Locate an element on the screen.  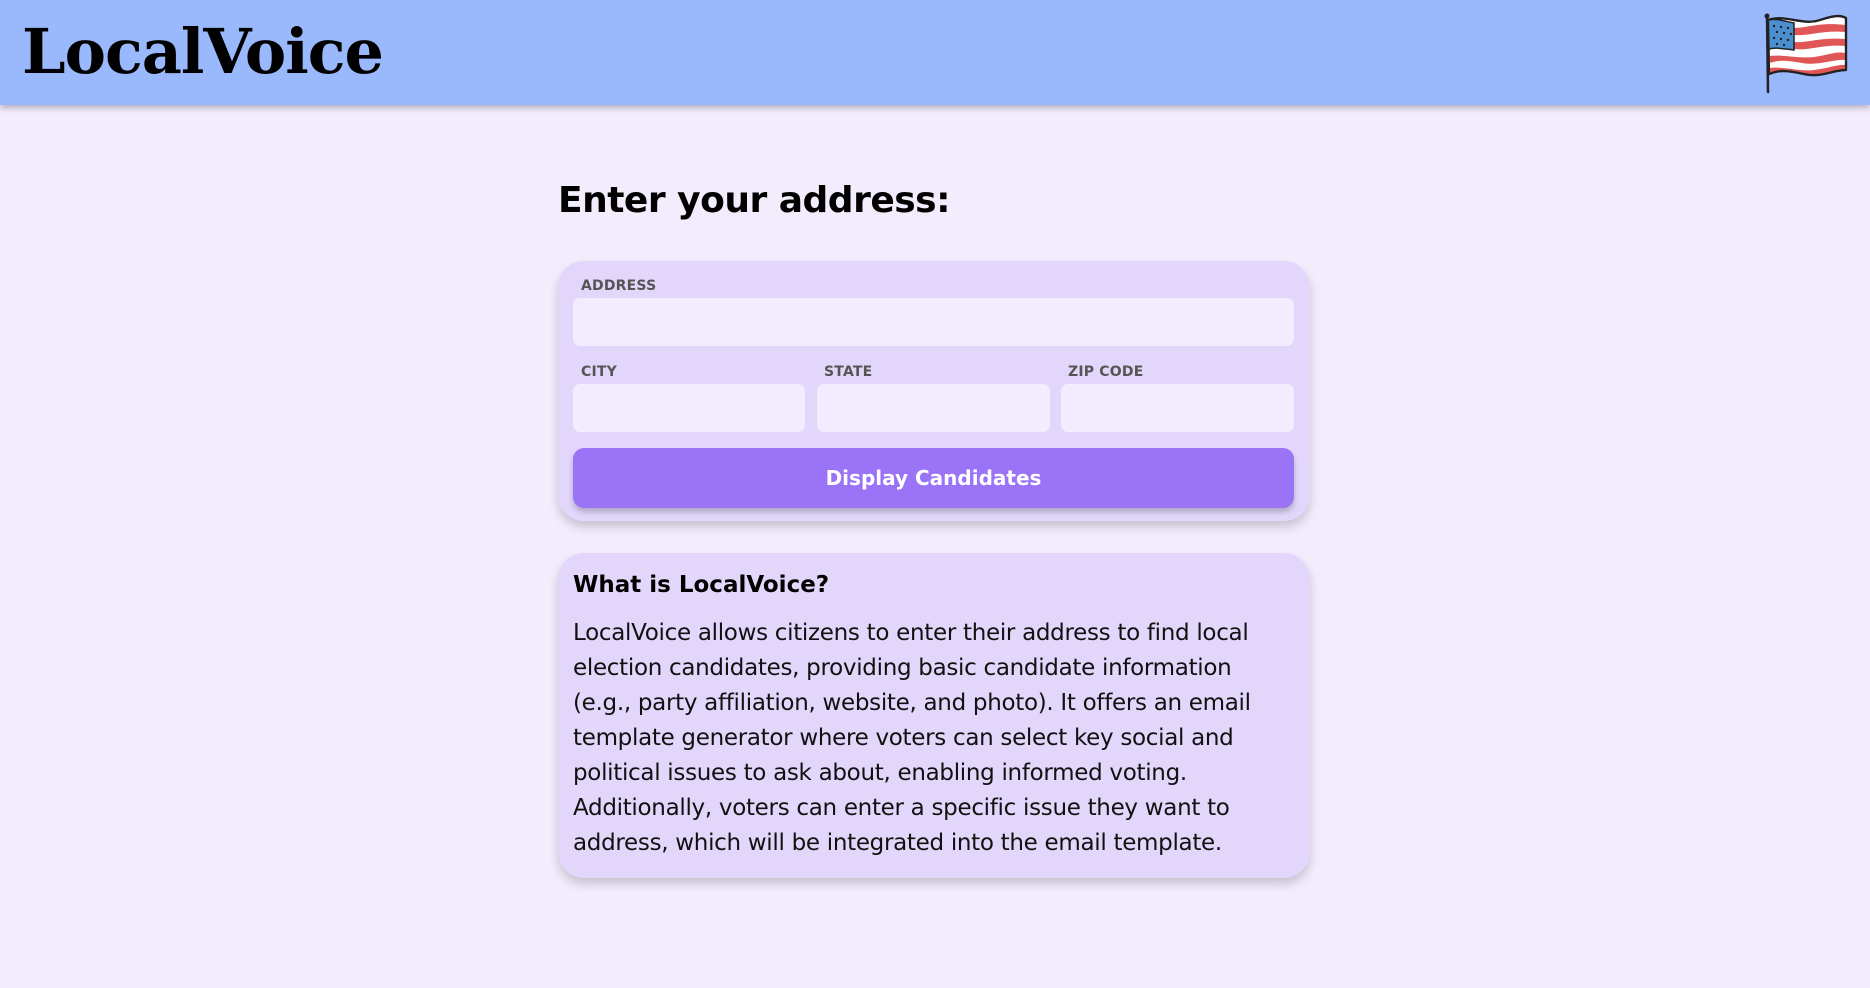
state-input is located at coordinates (933, 408).